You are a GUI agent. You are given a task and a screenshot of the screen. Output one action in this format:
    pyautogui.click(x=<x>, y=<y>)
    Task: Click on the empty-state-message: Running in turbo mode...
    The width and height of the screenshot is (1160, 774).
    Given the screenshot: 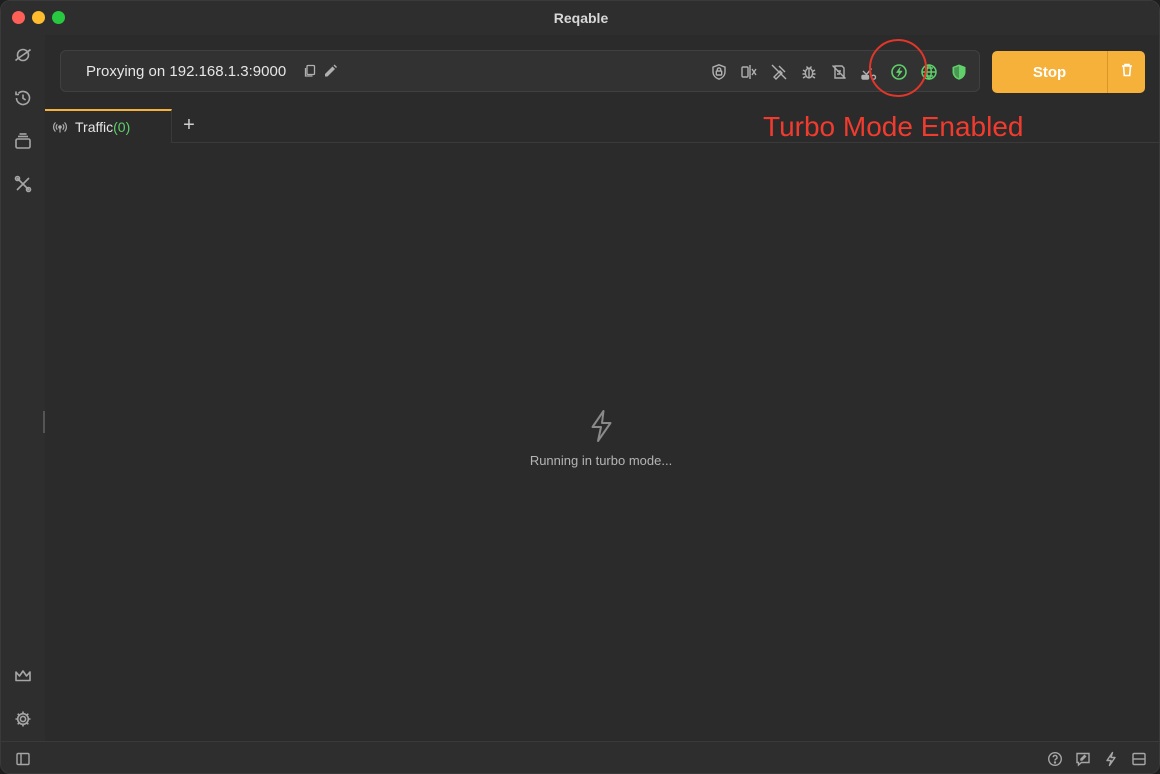 What is the action you would take?
    pyautogui.click(x=601, y=460)
    